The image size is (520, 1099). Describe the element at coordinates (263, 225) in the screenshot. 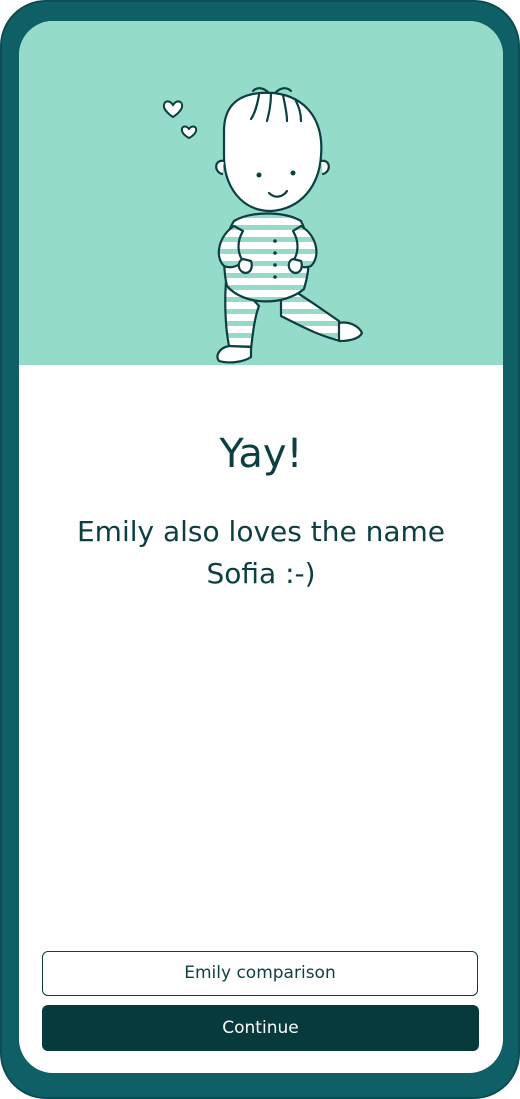

I see `baby-illustration` at that location.